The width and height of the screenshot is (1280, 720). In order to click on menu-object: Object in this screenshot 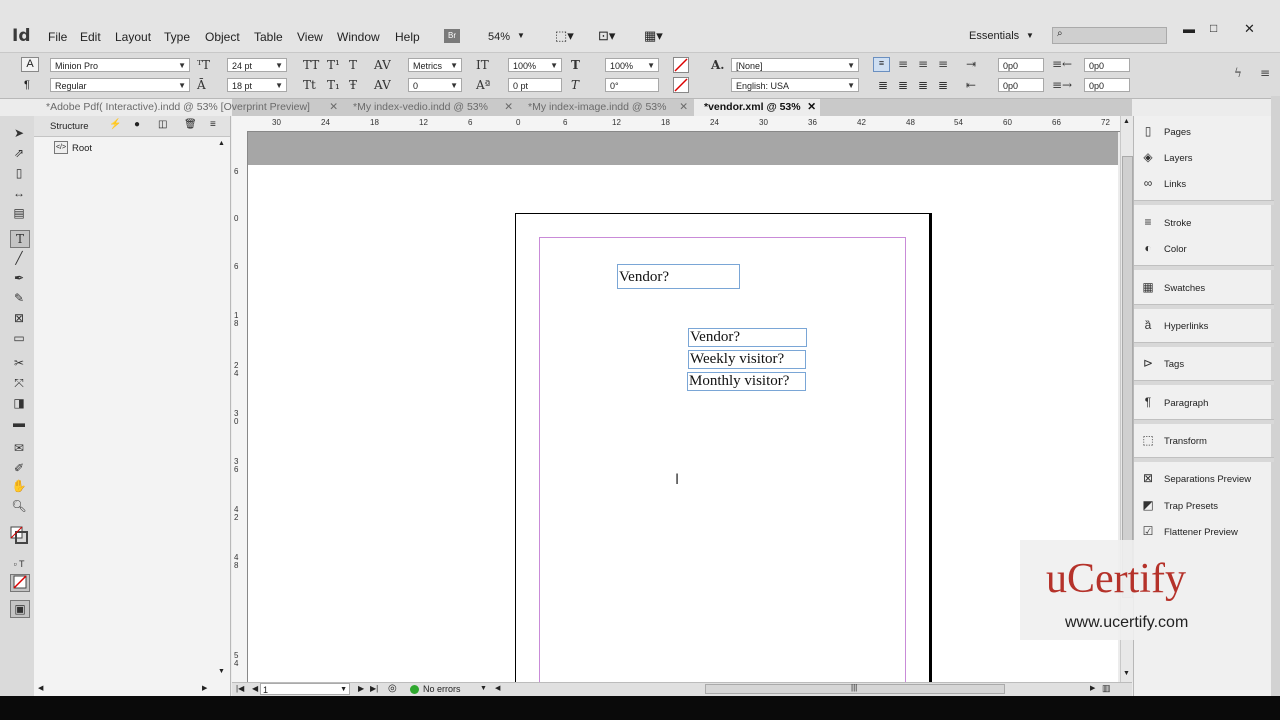, I will do `click(222, 37)`.